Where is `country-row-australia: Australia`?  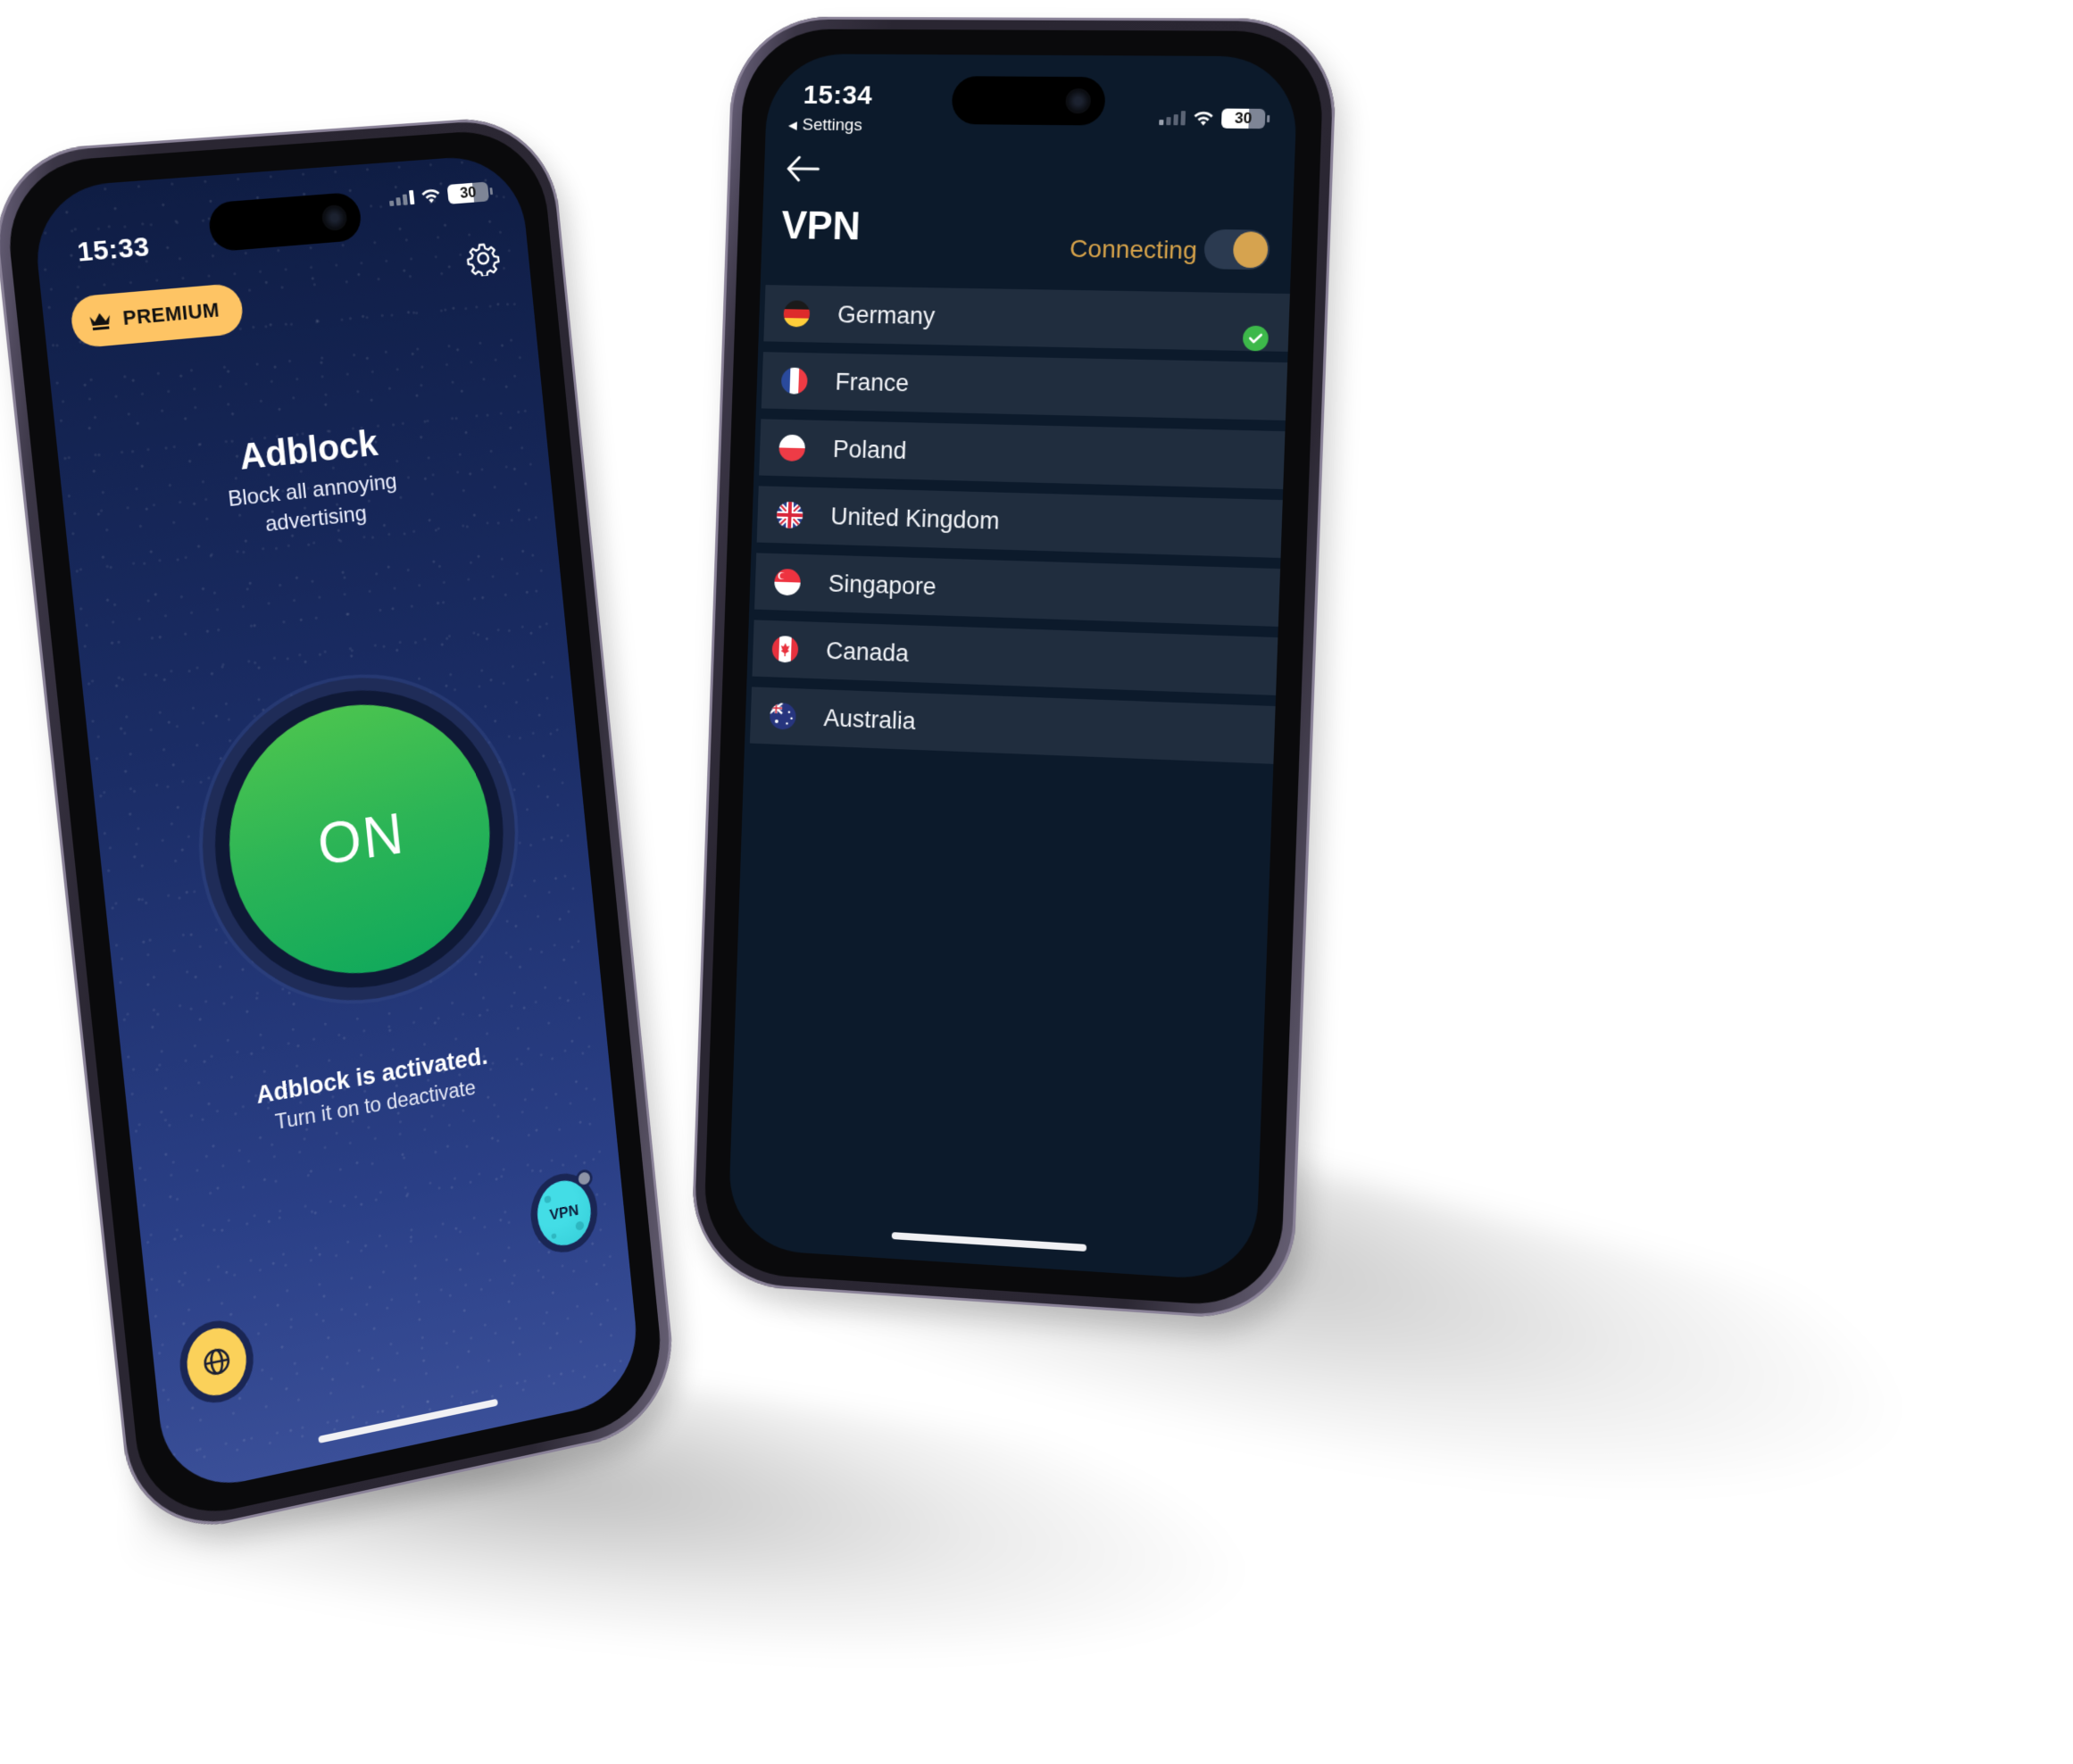 country-row-australia: Australia is located at coordinates (1012, 725).